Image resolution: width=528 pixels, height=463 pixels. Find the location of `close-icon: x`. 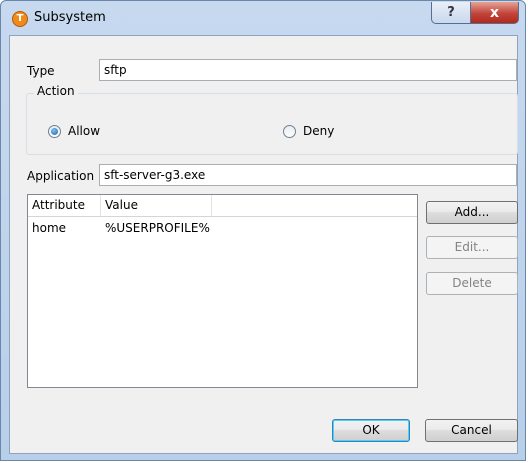

close-icon: x is located at coordinates (494, 12).